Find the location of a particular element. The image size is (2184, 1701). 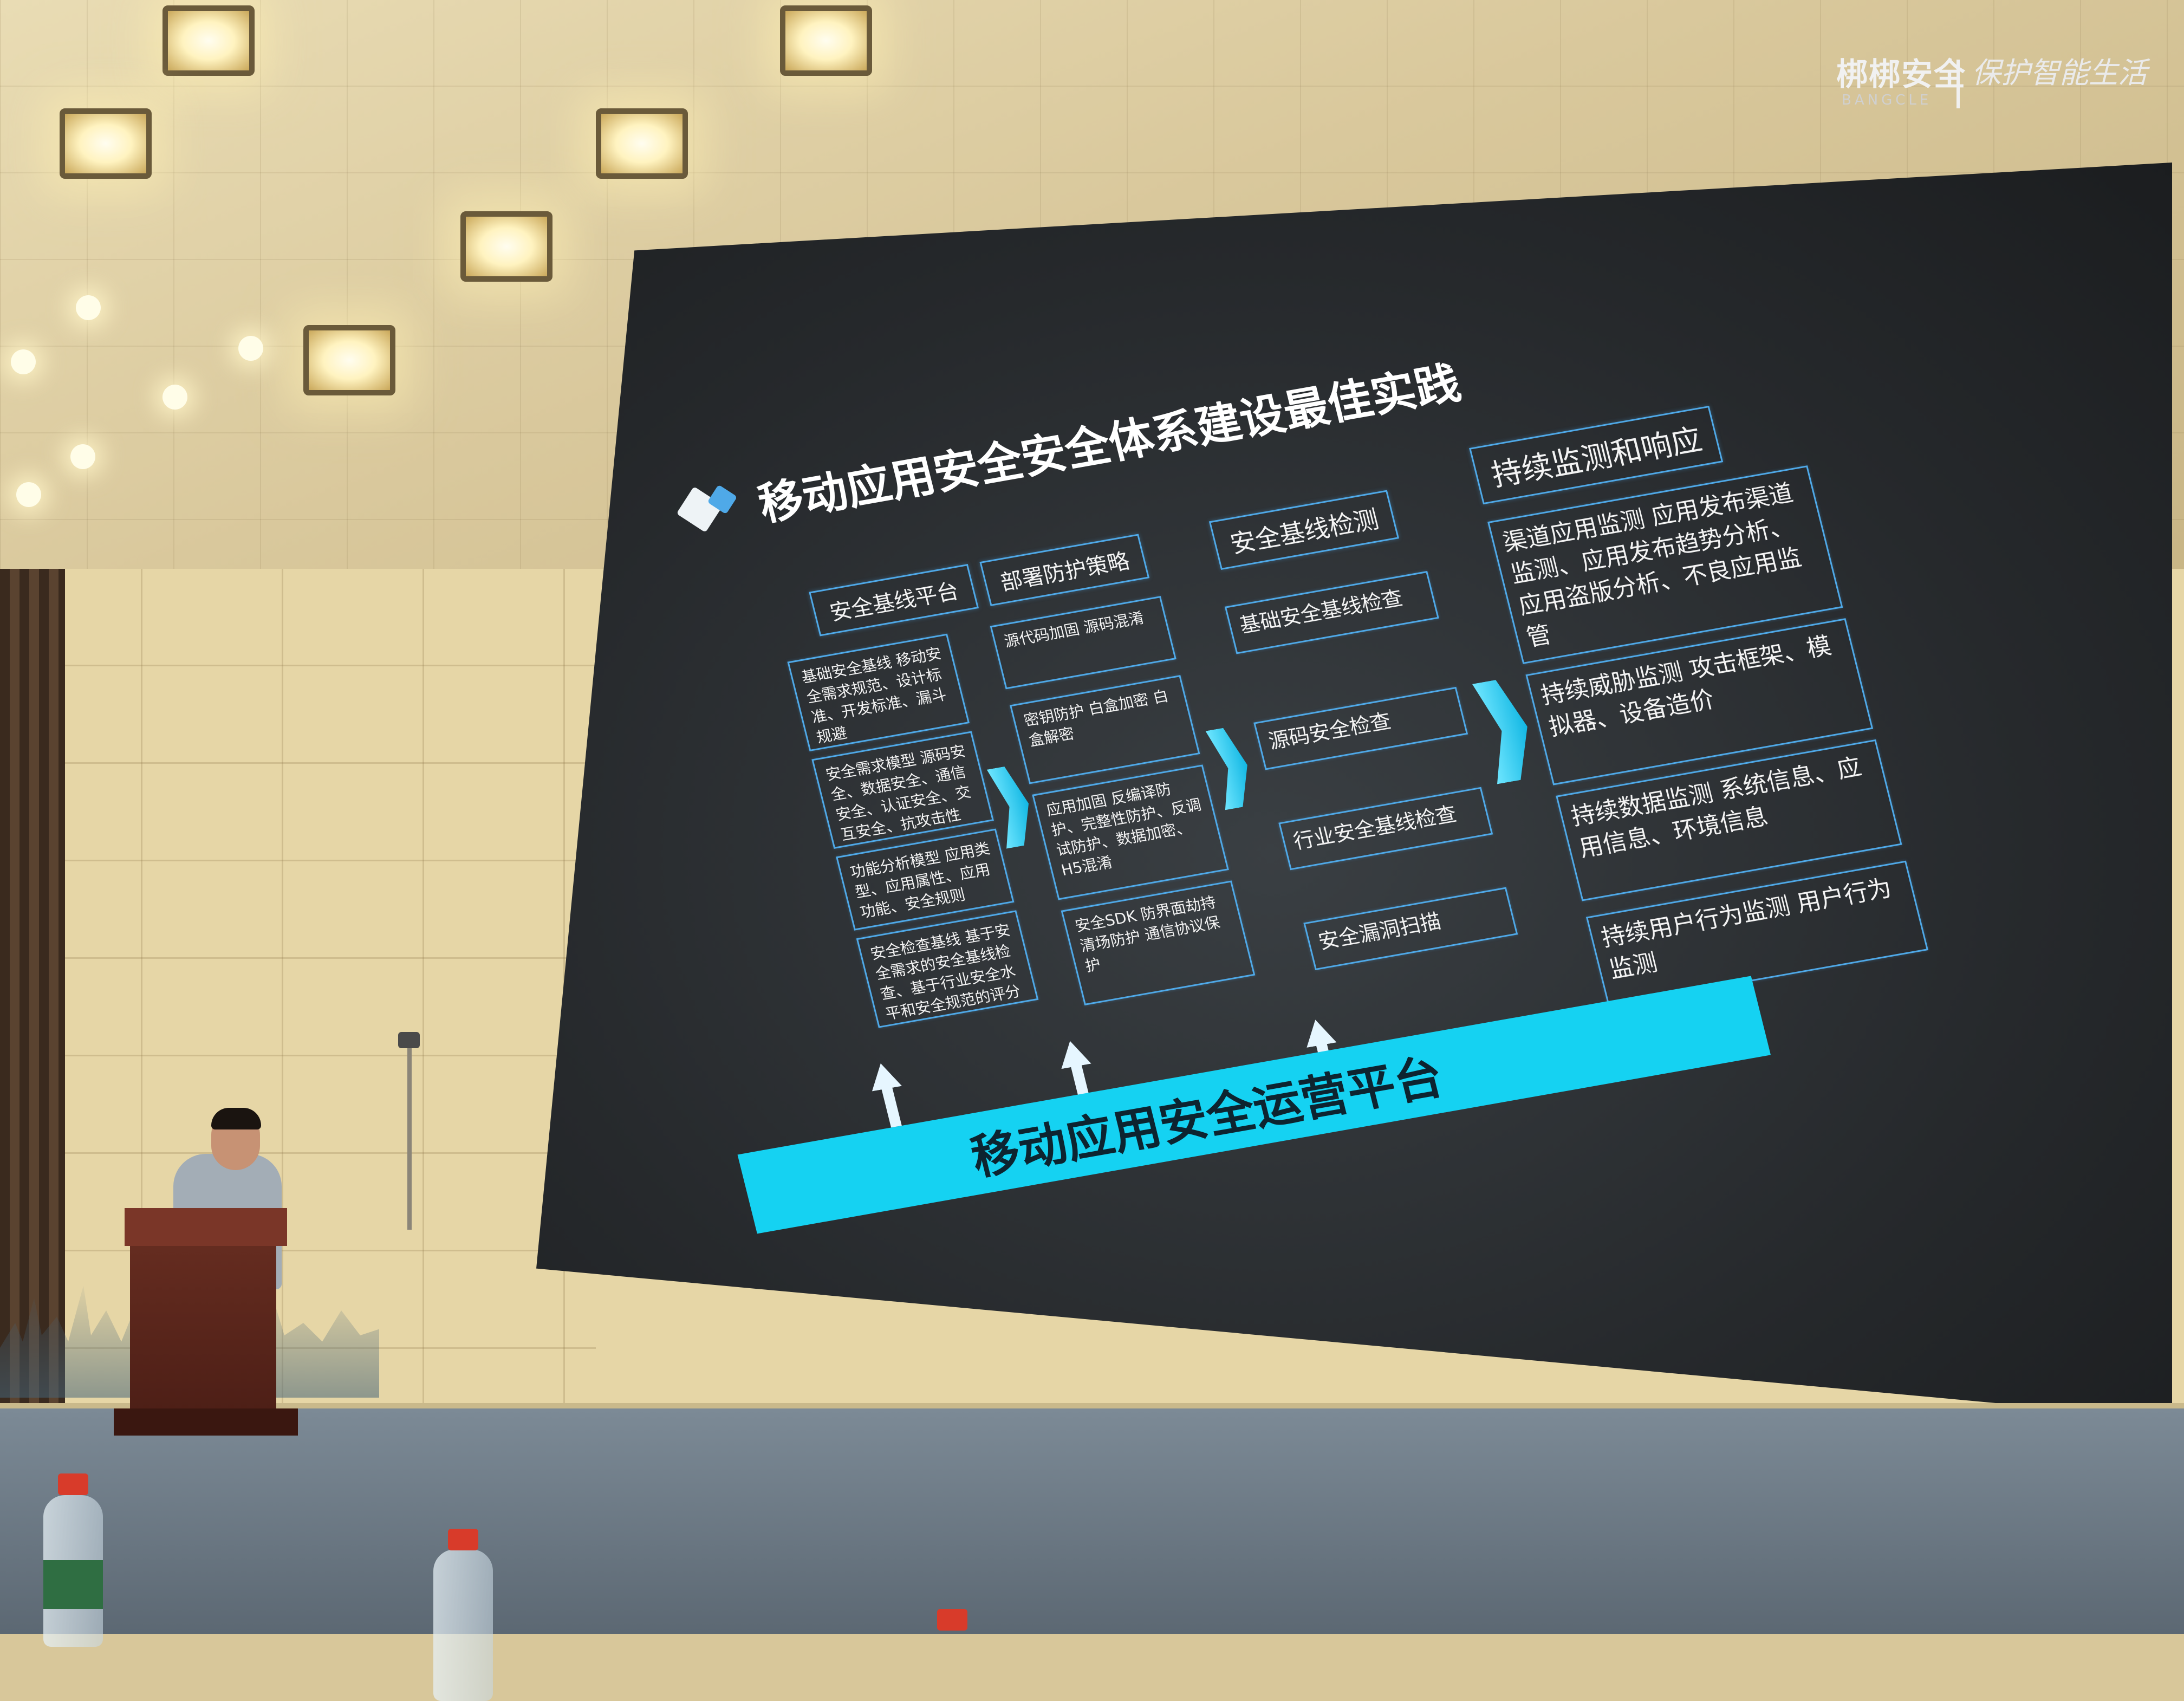

bottle-label is located at coordinates (73, 1585).